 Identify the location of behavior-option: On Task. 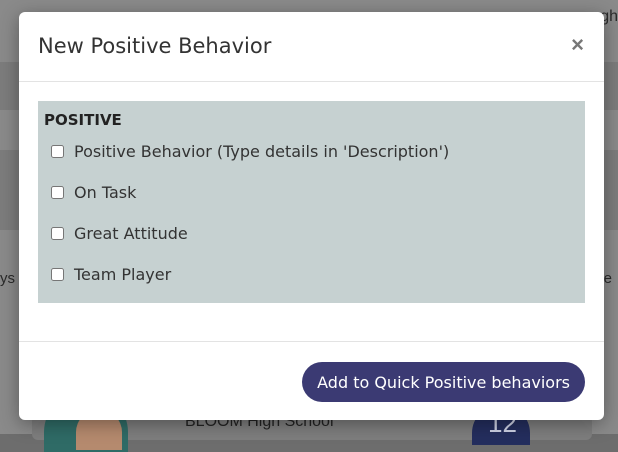
(93, 192).